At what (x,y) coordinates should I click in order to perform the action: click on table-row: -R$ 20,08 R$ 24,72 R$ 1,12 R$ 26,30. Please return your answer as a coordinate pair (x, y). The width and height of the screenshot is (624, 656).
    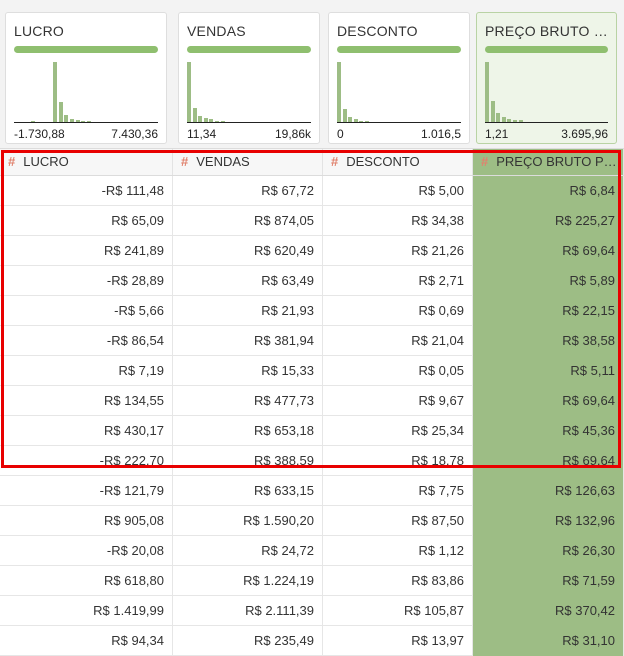
    Looking at the image, I should click on (312, 551).